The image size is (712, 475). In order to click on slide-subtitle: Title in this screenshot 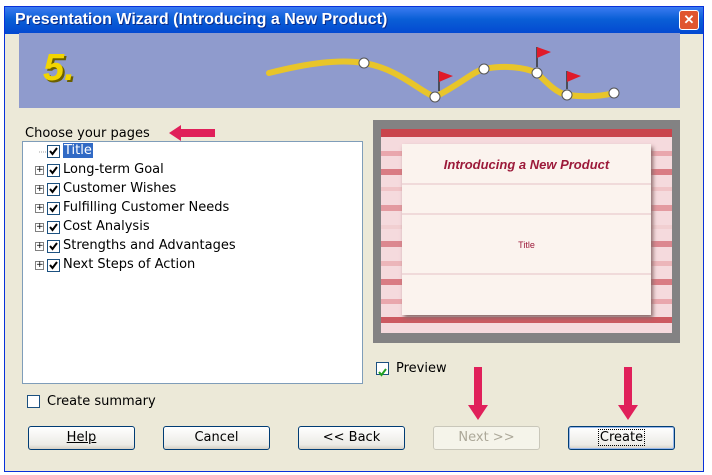, I will do `click(526, 245)`.